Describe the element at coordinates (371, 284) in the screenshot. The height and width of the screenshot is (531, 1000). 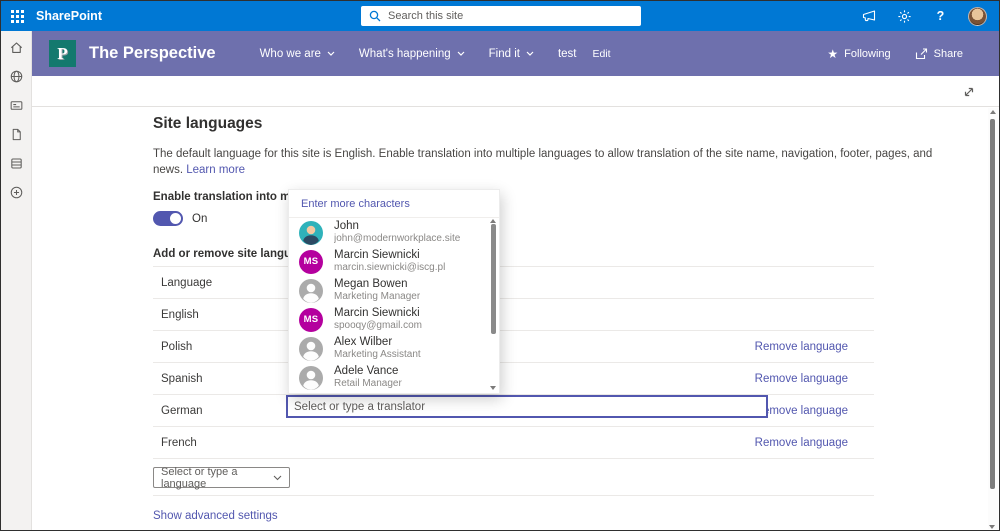
I see `person-name: Megan Bowen` at that location.